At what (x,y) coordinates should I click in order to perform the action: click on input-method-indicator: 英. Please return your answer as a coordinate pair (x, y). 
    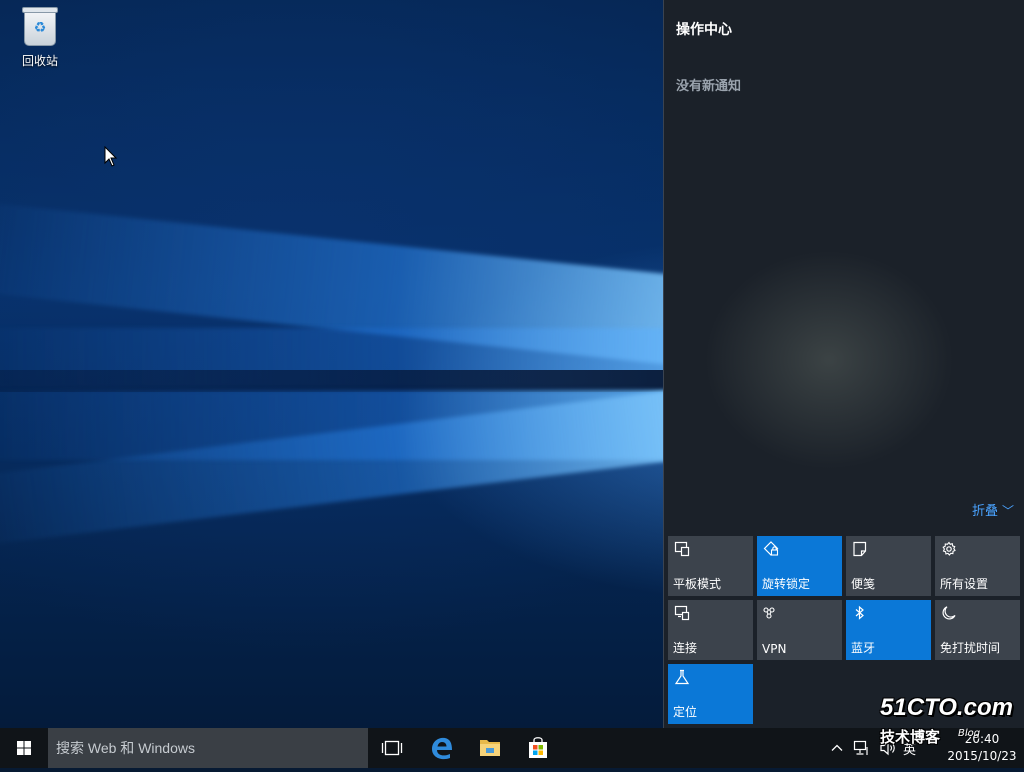
    Looking at the image, I should click on (909, 748).